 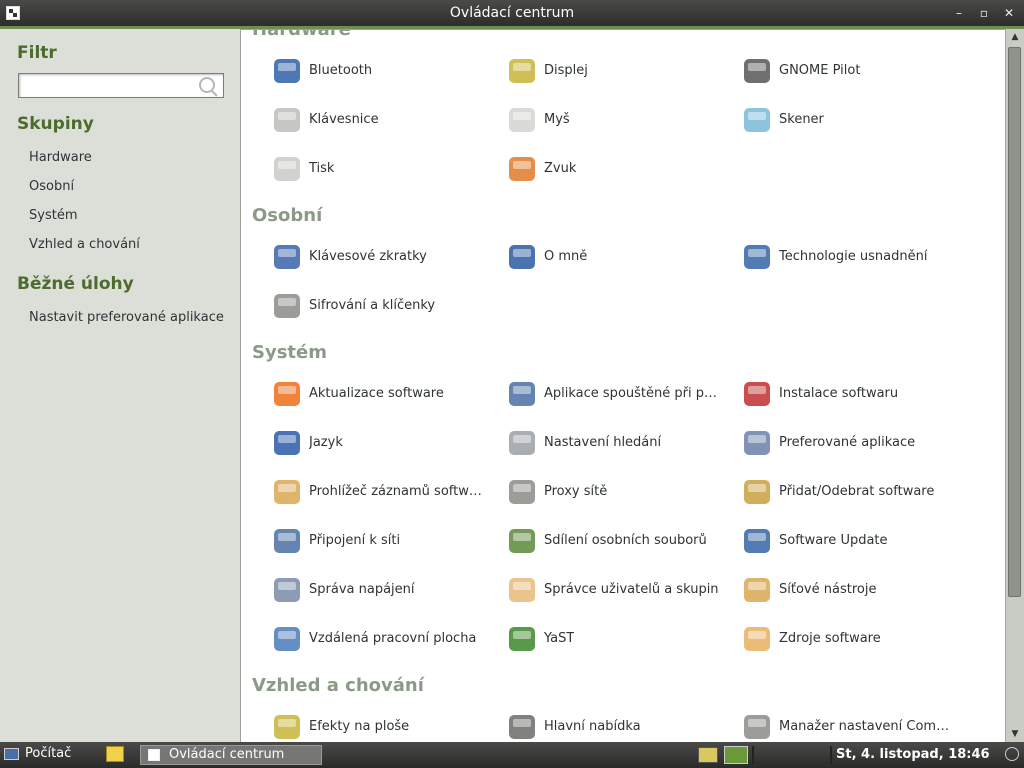 What do you see at coordinates (341, 70) in the screenshot?
I see `item-label: Bluetooth` at bounding box center [341, 70].